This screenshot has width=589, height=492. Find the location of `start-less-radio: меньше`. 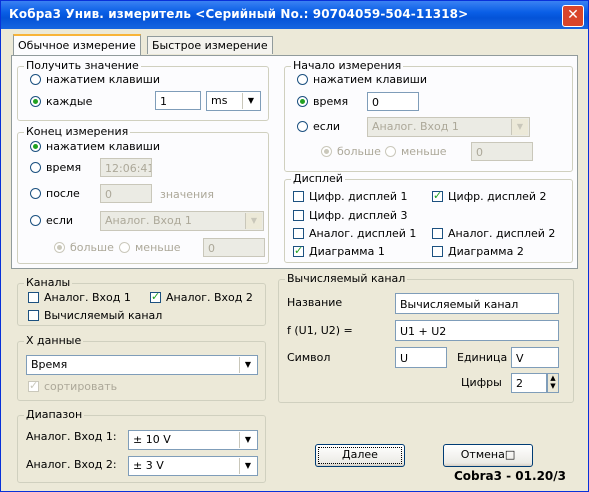

start-less-radio: меньше is located at coordinates (416, 152).